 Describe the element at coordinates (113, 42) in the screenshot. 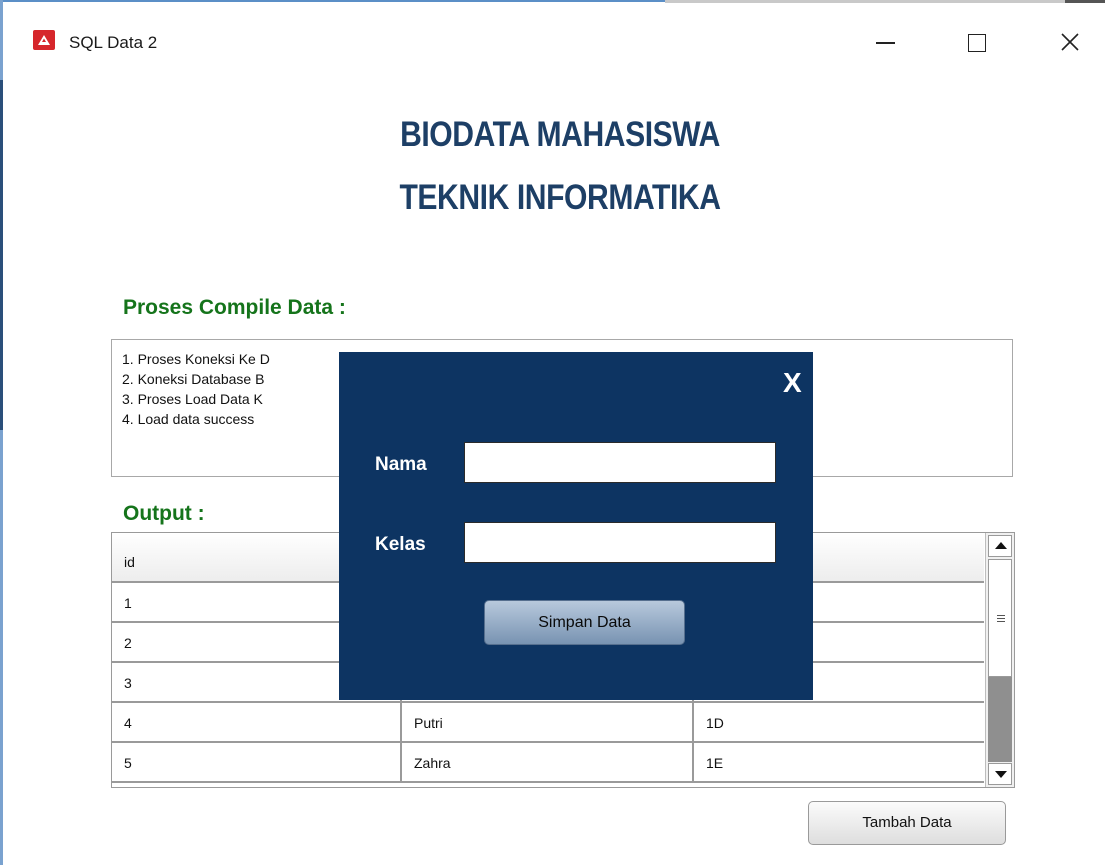

I see `window-title: SQL Data 2` at that location.